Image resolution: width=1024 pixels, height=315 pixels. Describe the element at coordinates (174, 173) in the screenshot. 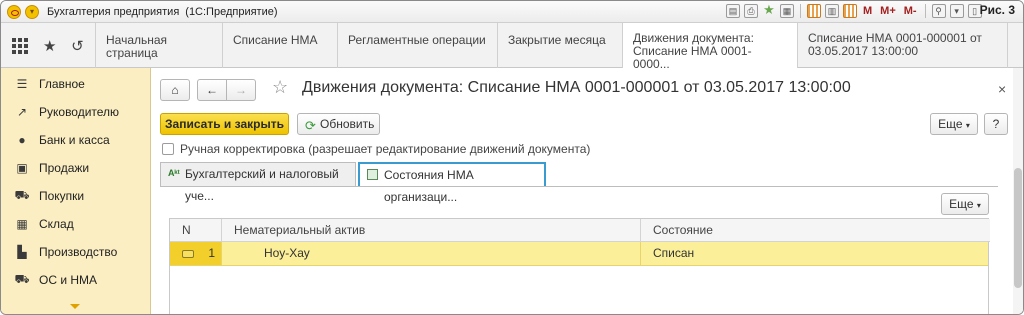

I see `accounting-icon: Аᵏᵗ` at that location.